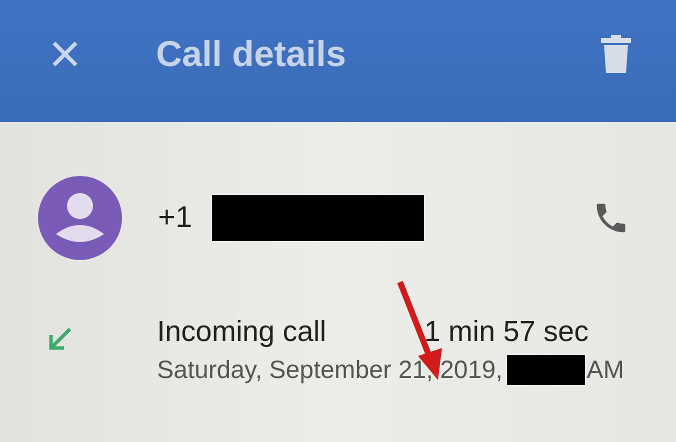 The image size is (676, 442). What do you see at coordinates (605, 370) in the screenshot?
I see `call-time-suffix: AM` at bounding box center [605, 370].